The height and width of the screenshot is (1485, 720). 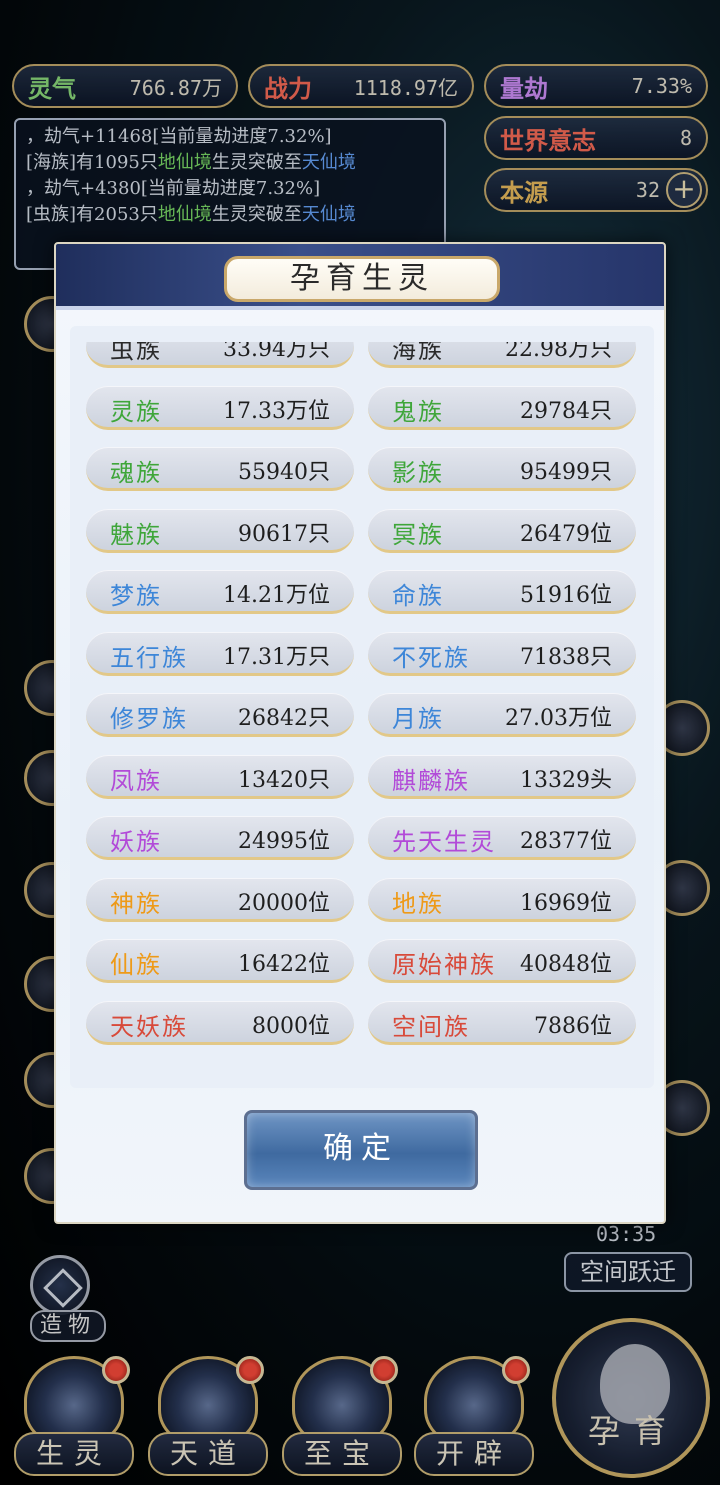 I want to click on race-name: 梦族, so click(x=136, y=596).